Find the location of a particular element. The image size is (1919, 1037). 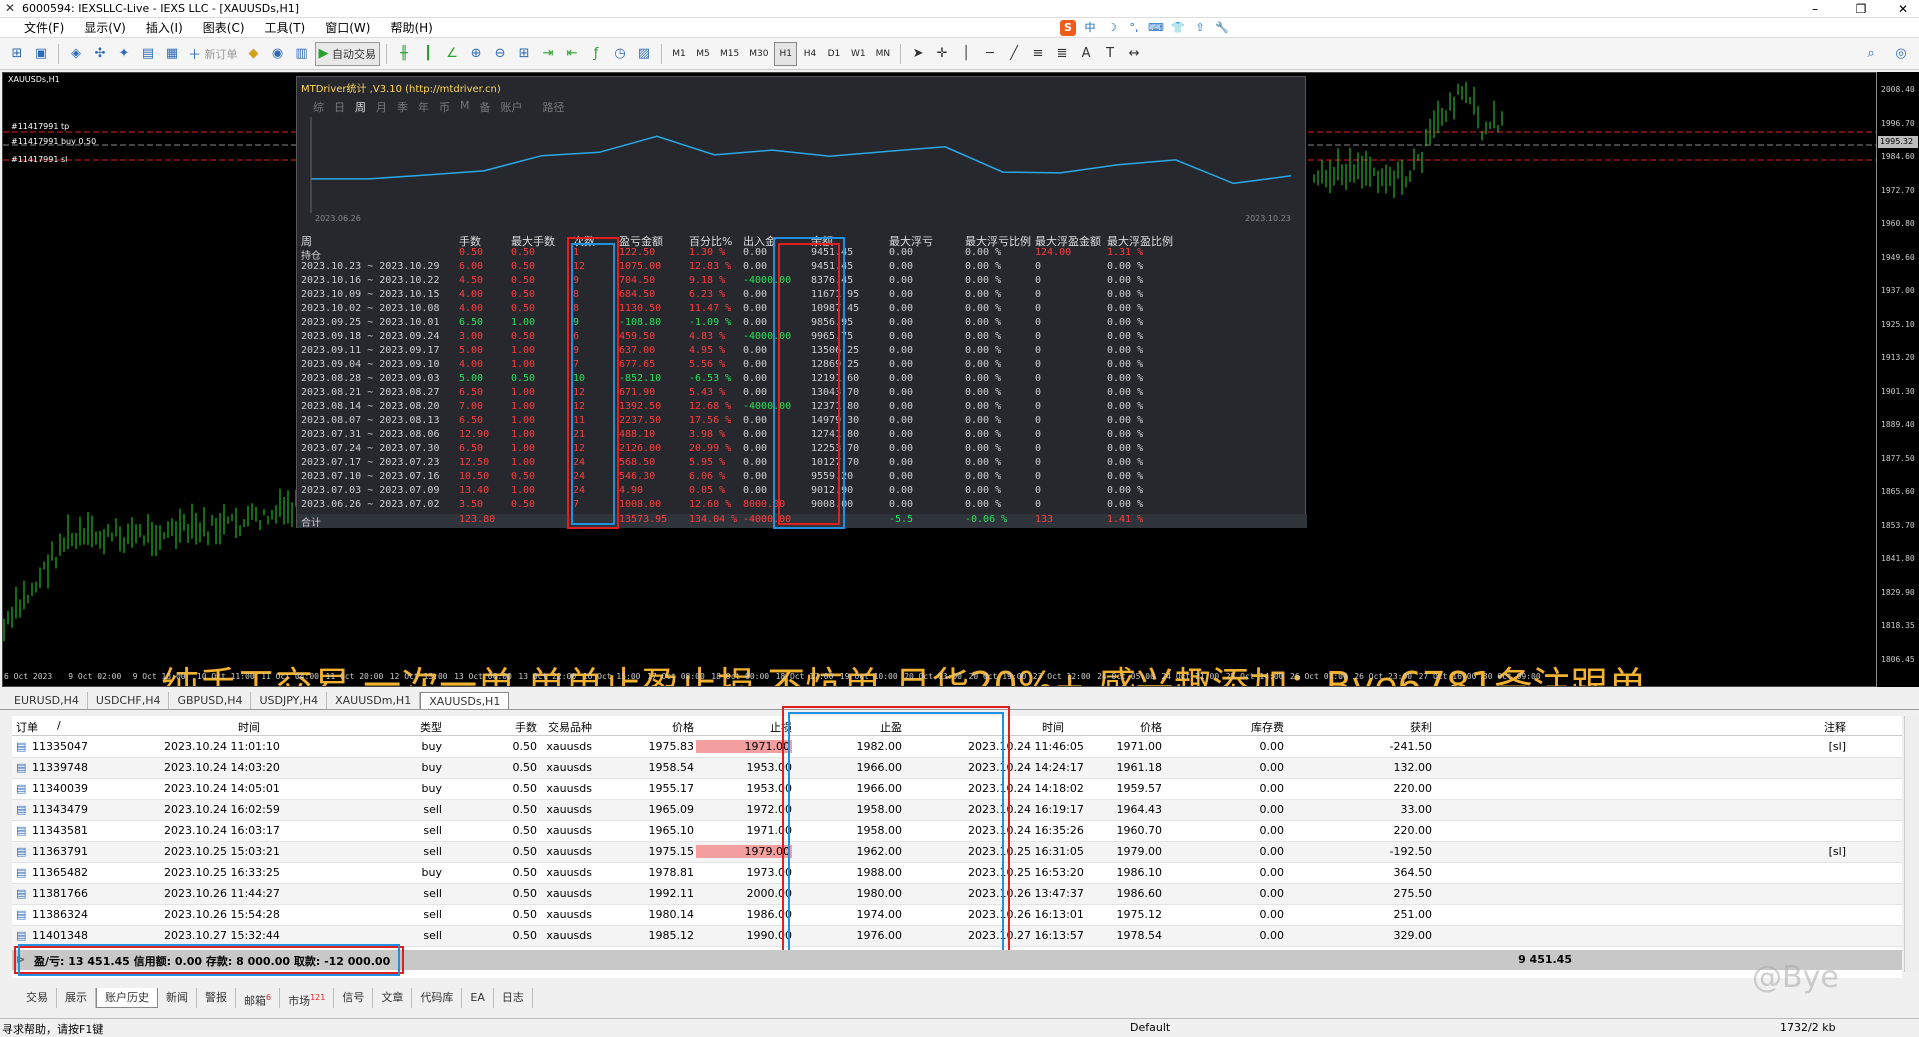

crosshair-icon: ✛ is located at coordinates (942, 54).